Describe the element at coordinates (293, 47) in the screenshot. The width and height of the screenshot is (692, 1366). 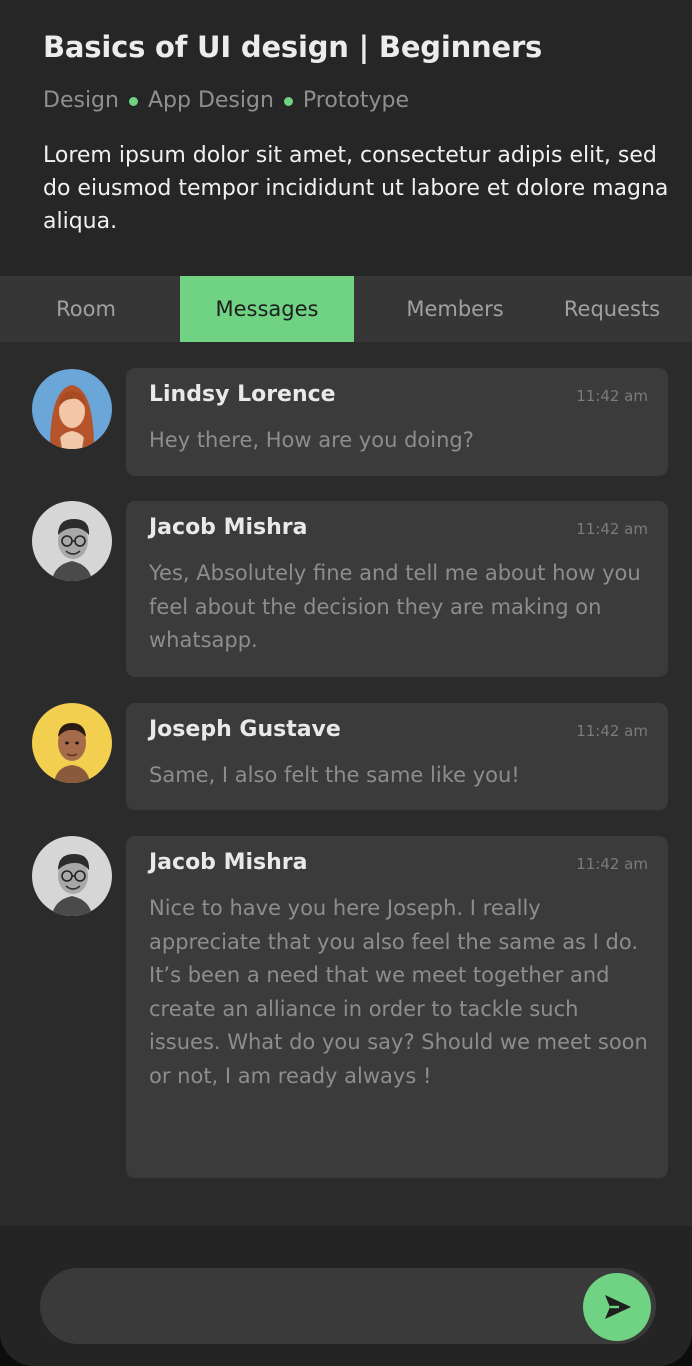
I see `course-title: Basics of UI design | Beginners` at that location.